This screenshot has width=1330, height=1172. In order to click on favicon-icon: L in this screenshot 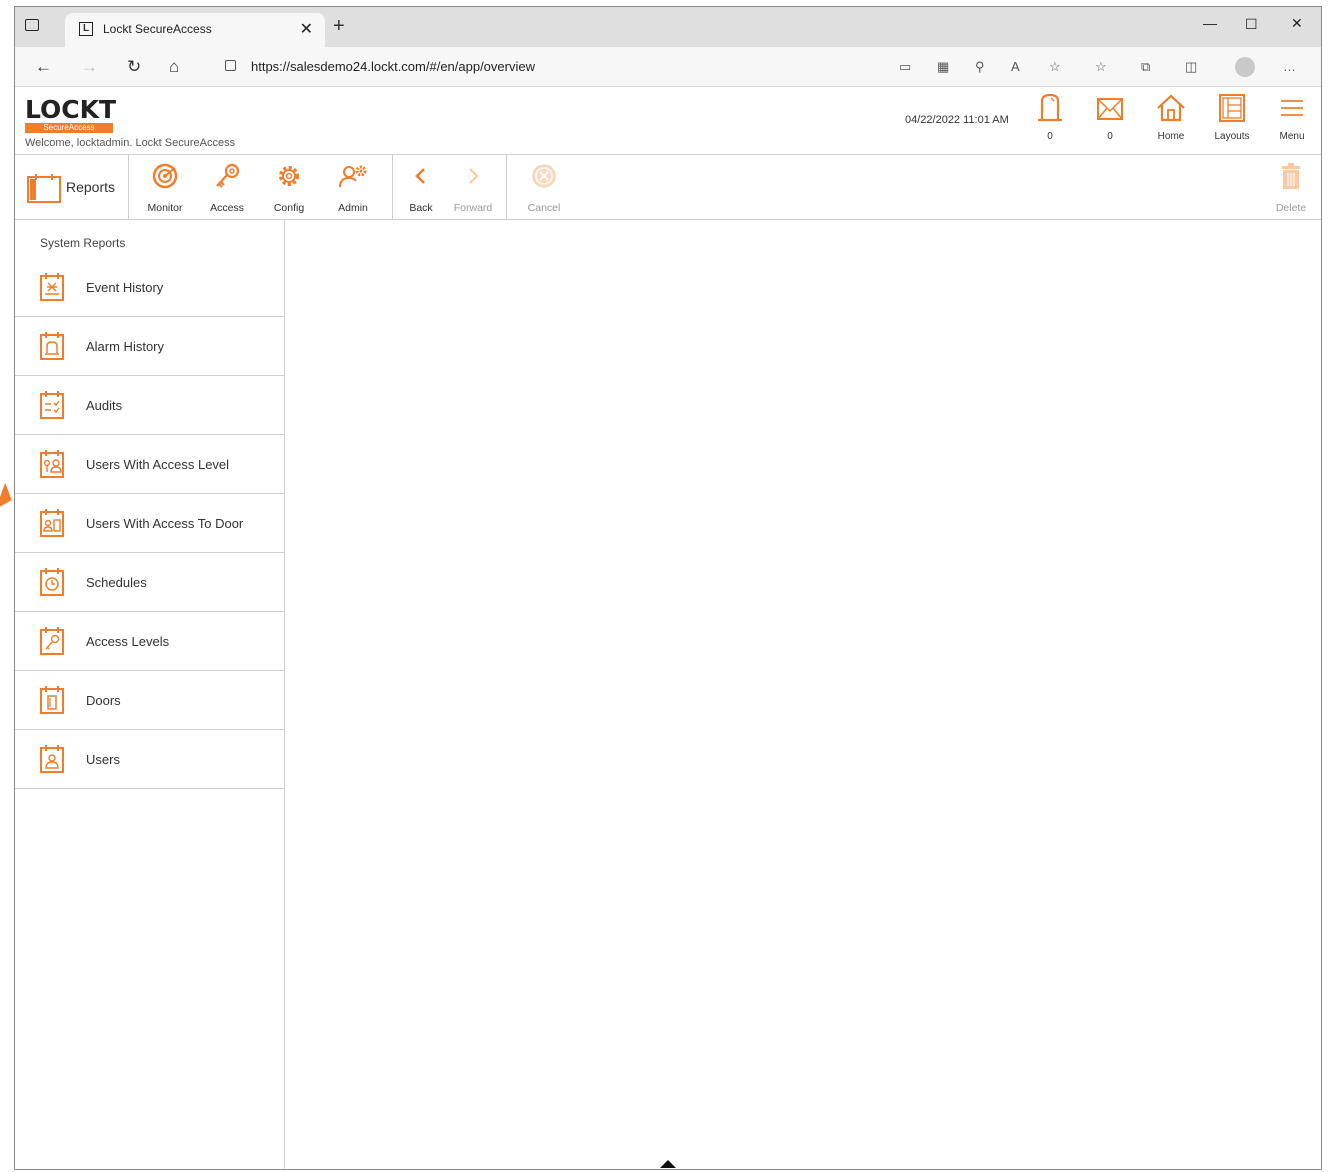, I will do `click(86, 29)`.